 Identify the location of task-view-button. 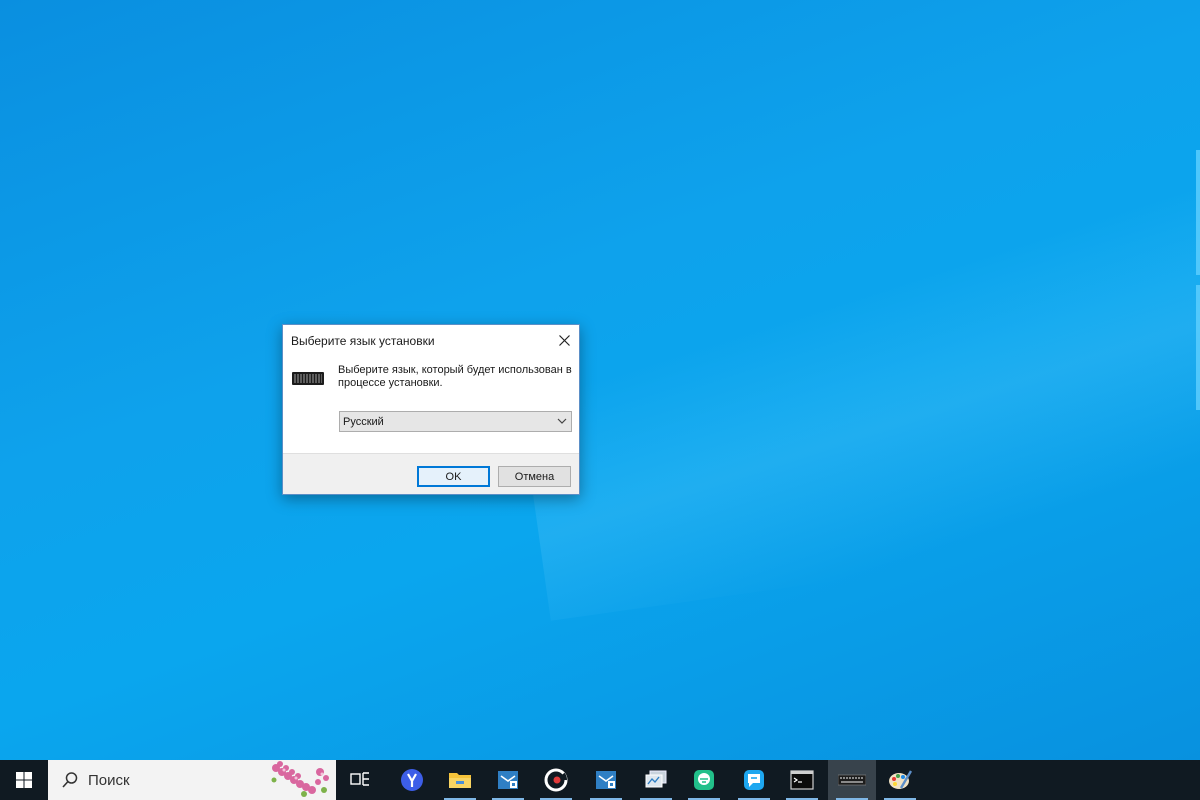
(360, 780).